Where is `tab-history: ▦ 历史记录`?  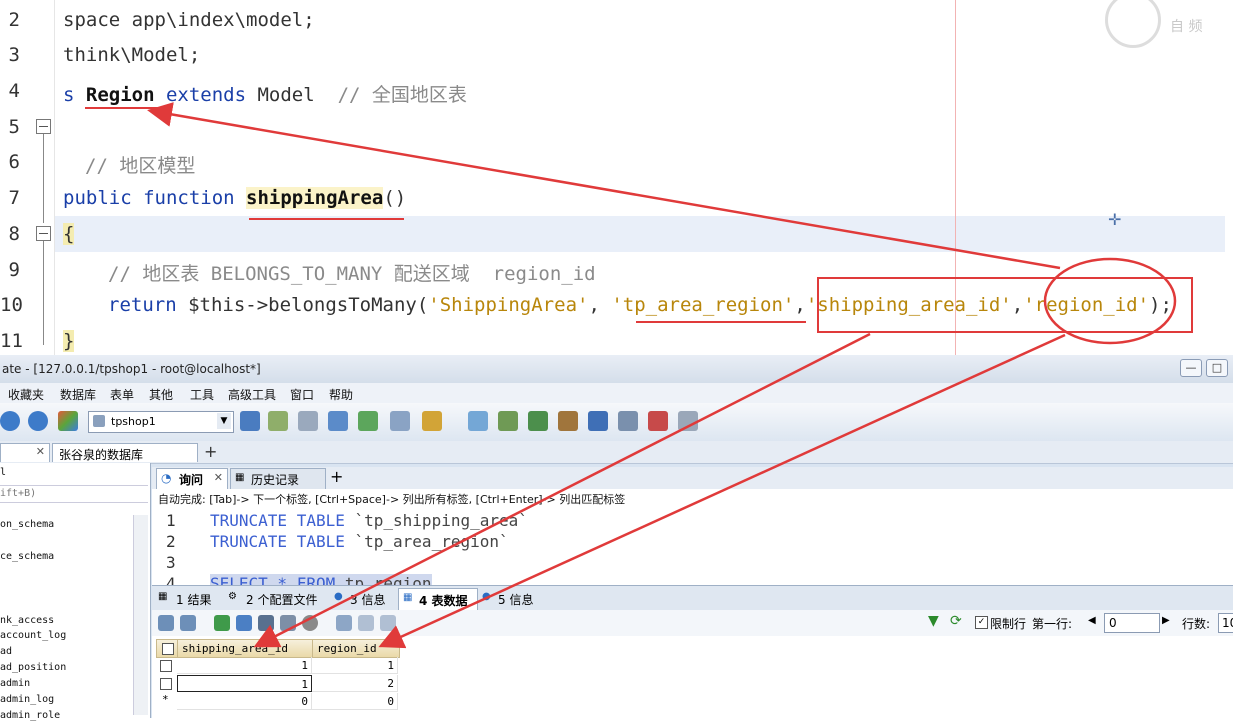
tab-history: ▦ 历史记录 is located at coordinates (278, 478).